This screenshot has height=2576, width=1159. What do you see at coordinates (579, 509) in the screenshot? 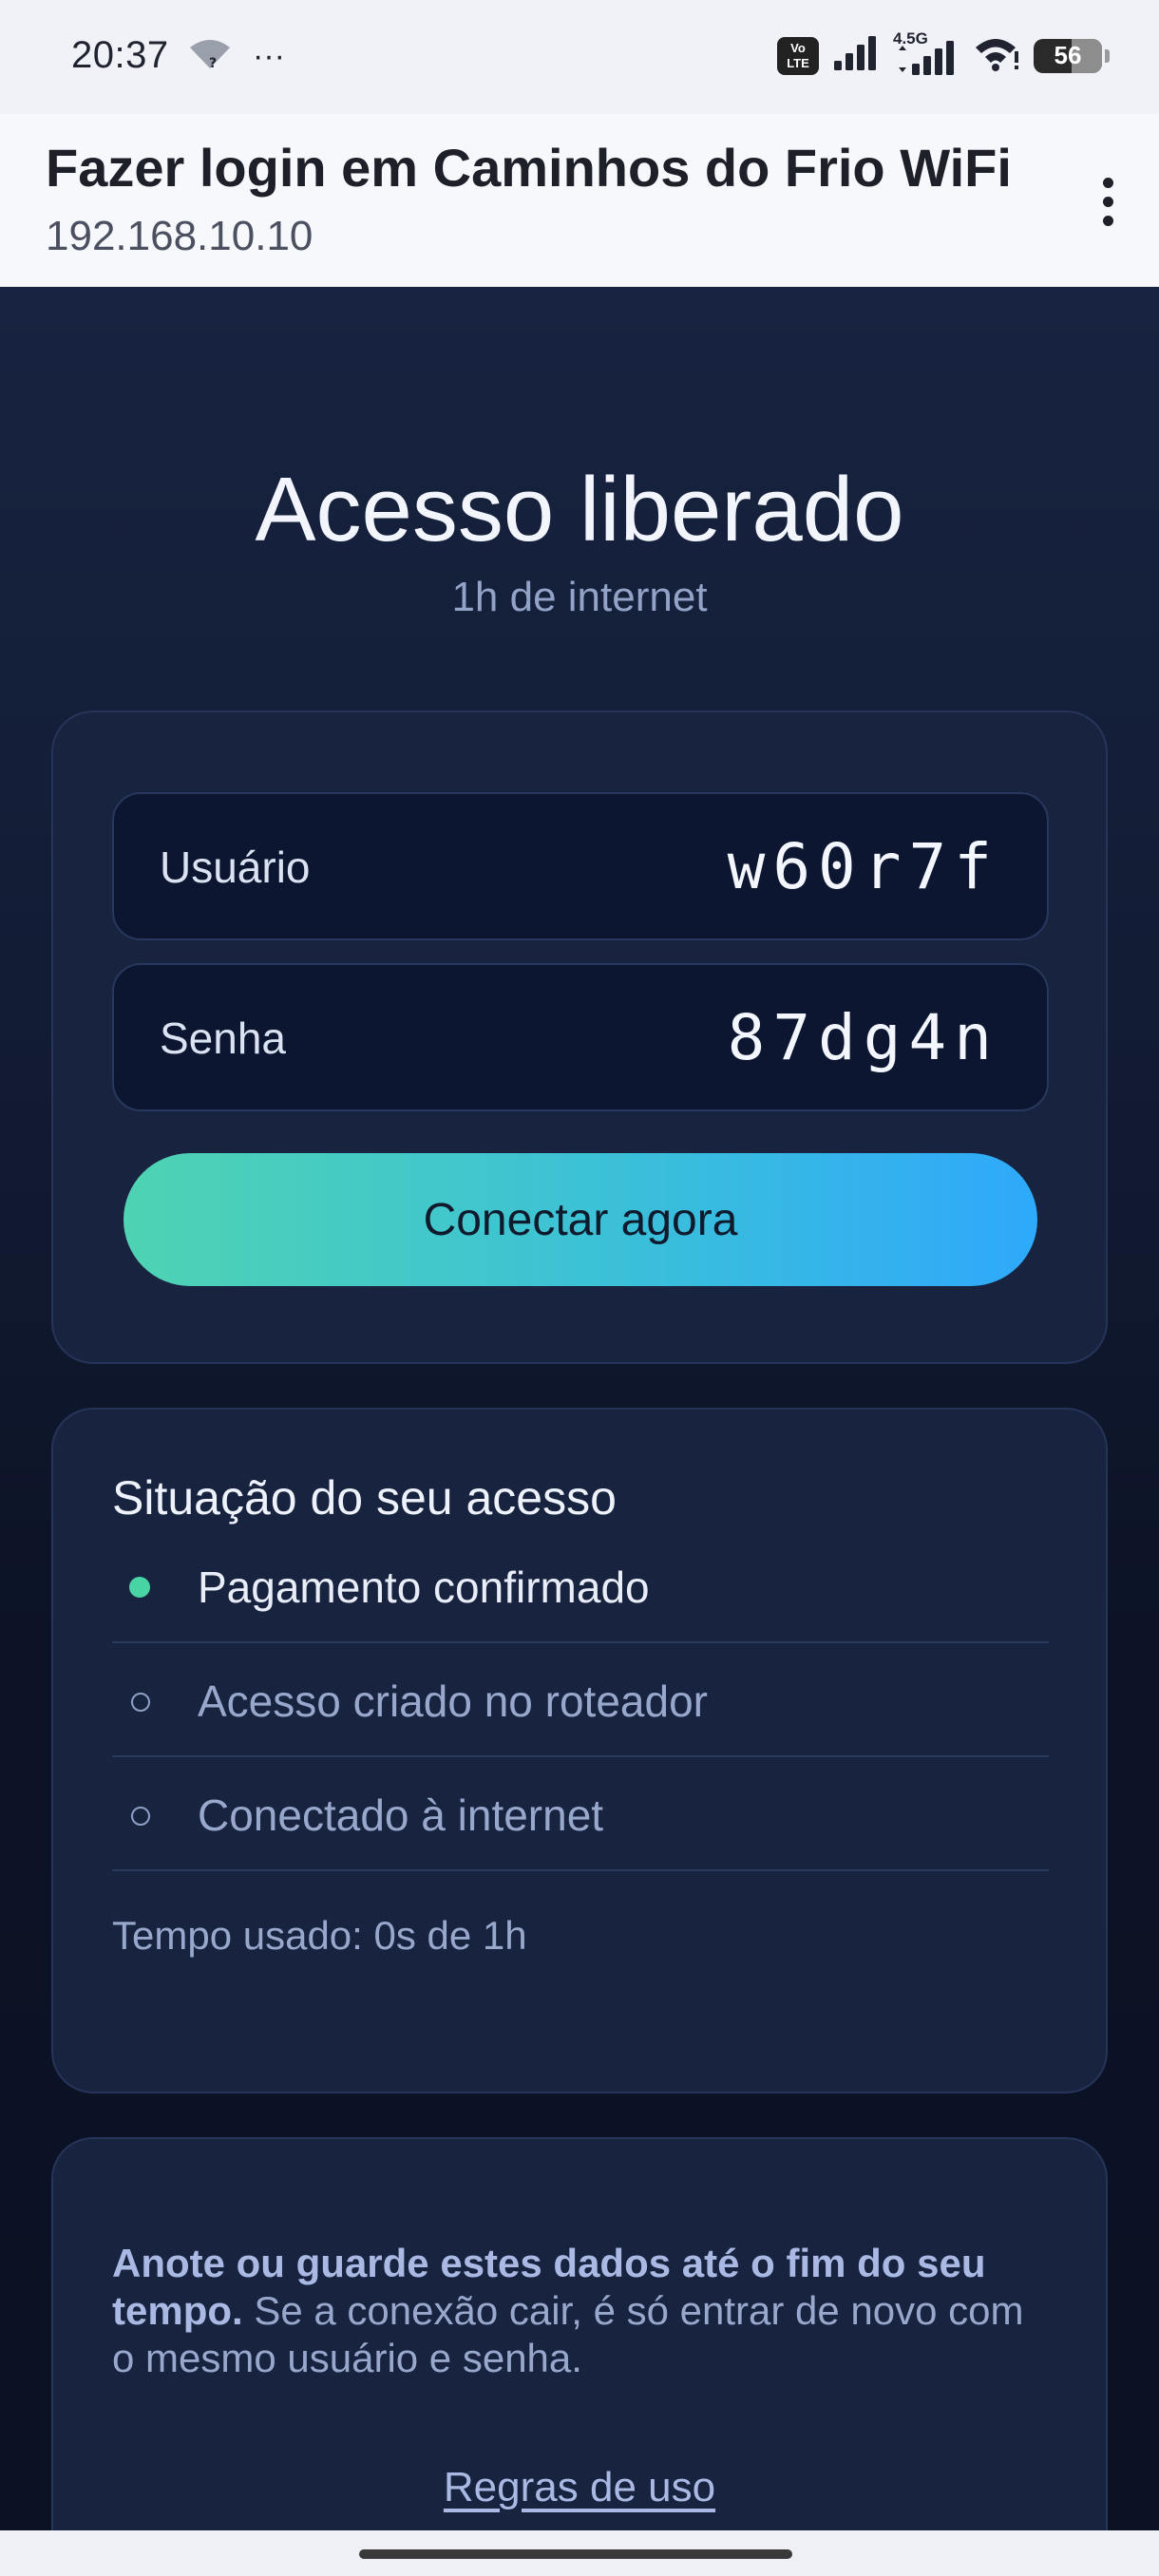
I see `hero-title: Acesso liberado` at bounding box center [579, 509].